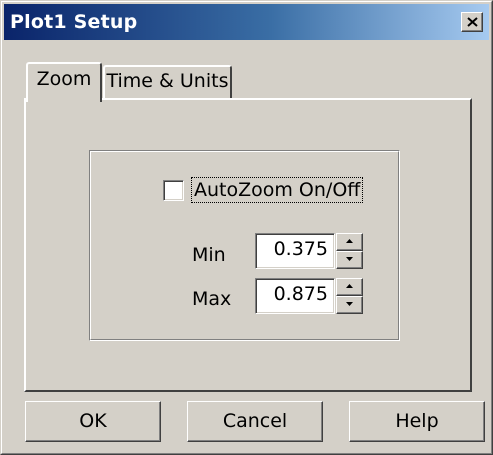  What do you see at coordinates (255, 421) in the screenshot?
I see `cancel-button: Cancel` at bounding box center [255, 421].